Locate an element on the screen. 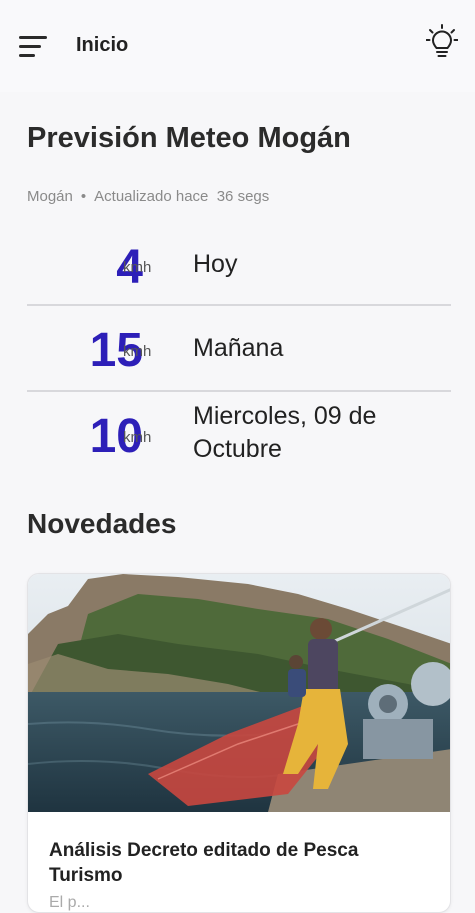 Image resolution: width=475 pixels, height=913 pixels. forecast-row: 15 kmh Mañana is located at coordinates (239, 348).